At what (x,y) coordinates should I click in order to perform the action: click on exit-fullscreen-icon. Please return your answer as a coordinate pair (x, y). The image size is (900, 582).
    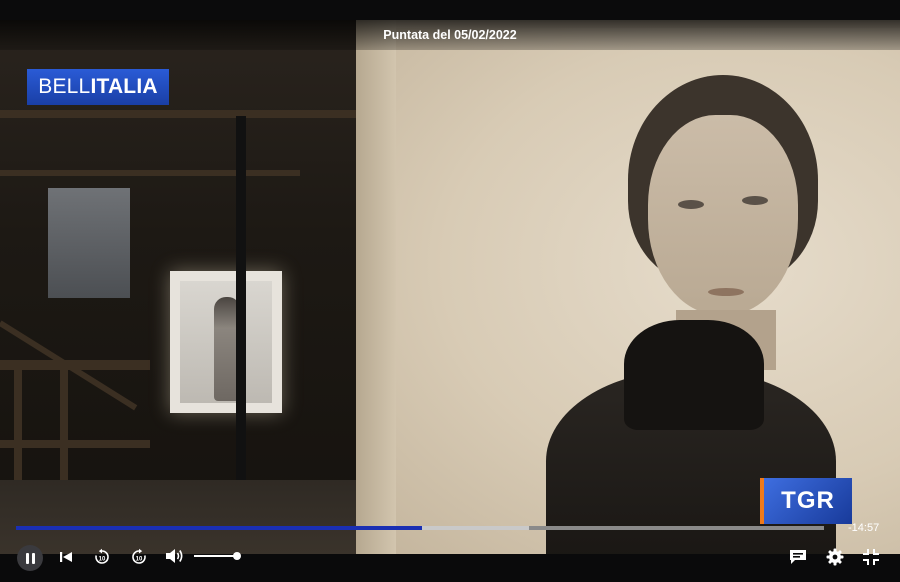
    Looking at the image, I should click on (871, 557).